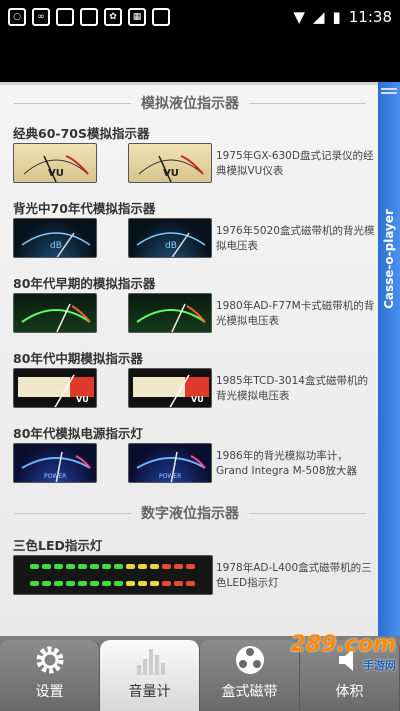  What do you see at coordinates (150, 675) in the screenshot?
I see `tab-level-meter: 音量计` at bounding box center [150, 675].